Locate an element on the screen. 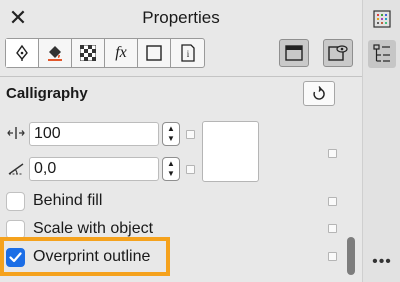 The height and width of the screenshot is (282, 400). title-bar: Properties ✕ is located at coordinates (181, 18).